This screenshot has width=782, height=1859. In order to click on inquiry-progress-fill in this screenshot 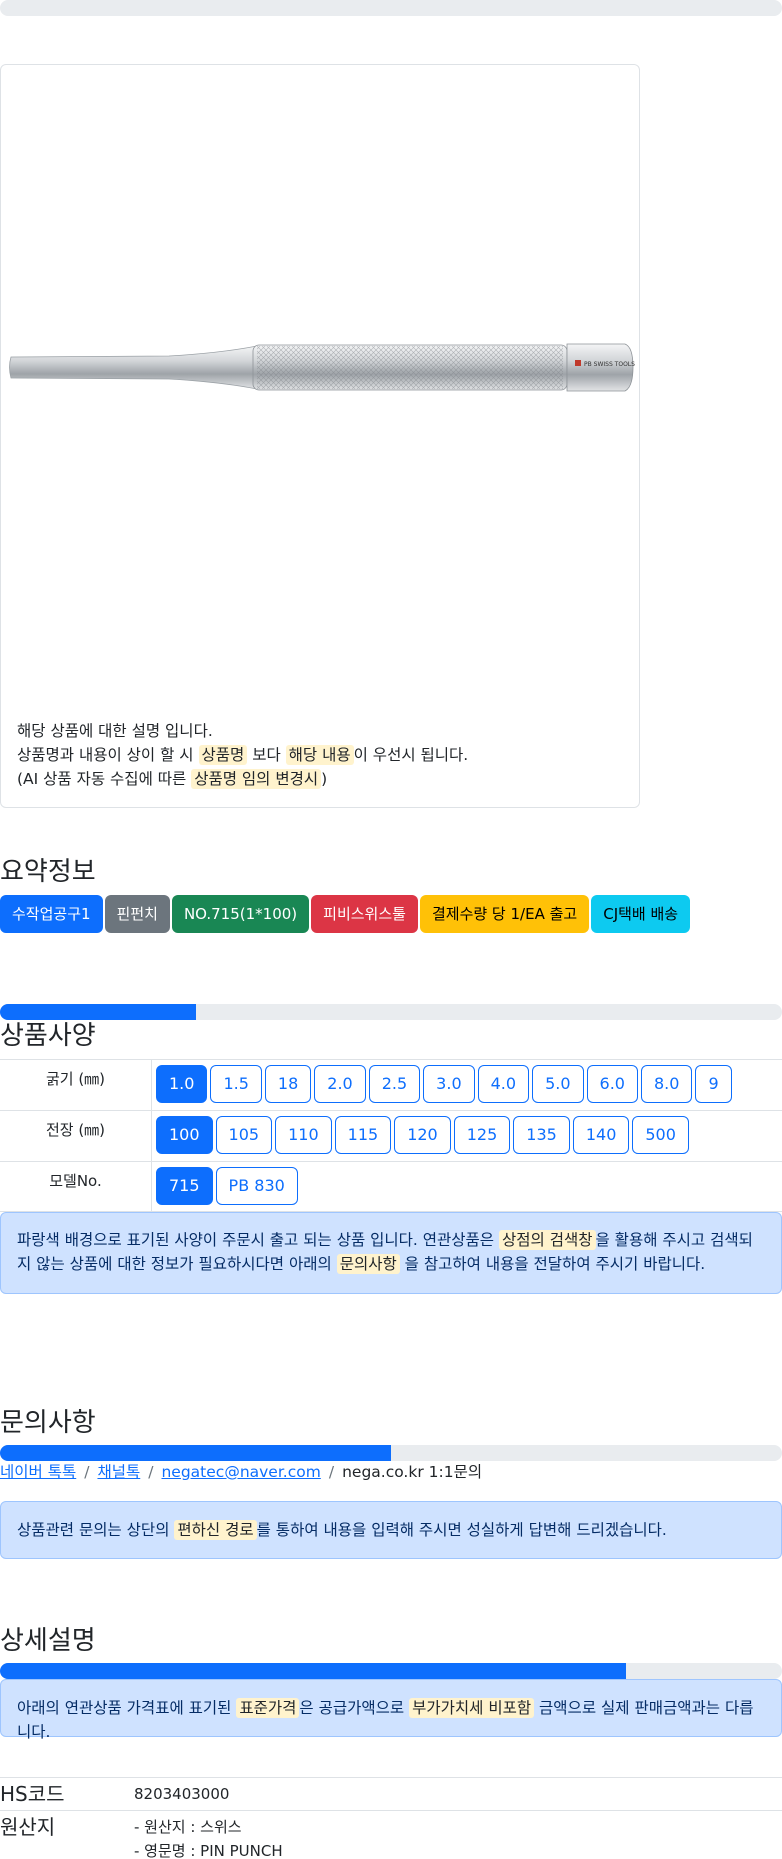, I will do `click(195, 1453)`.